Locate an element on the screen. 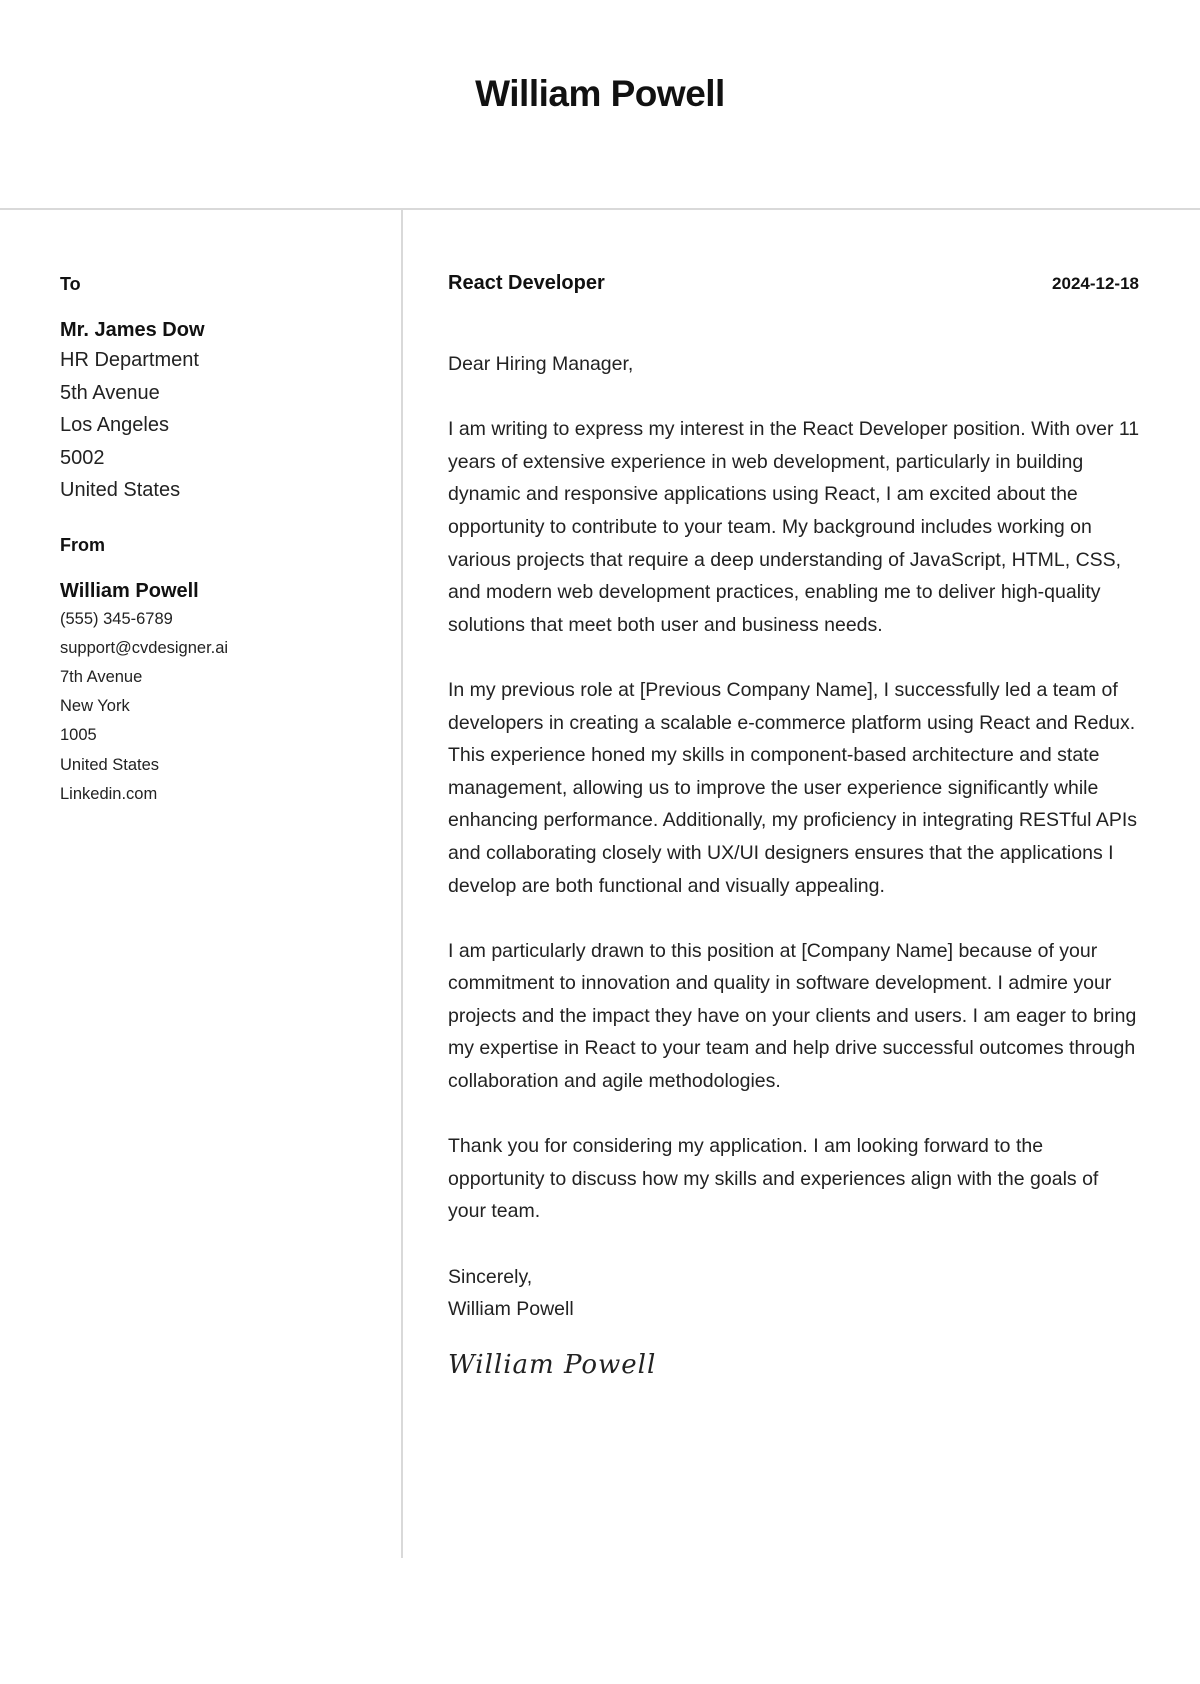 Image resolution: width=1200 pixels, height=1684 pixels. sender-zip: 1005 is located at coordinates (78, 735).